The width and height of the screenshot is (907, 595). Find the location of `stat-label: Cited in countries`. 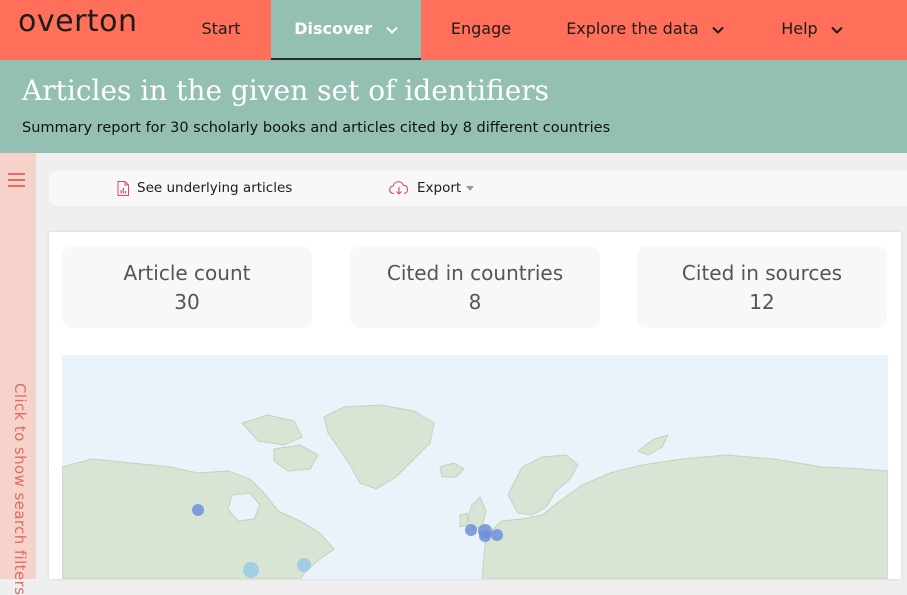

stat-label: Cited in countries is located at coordinates (475, 273).